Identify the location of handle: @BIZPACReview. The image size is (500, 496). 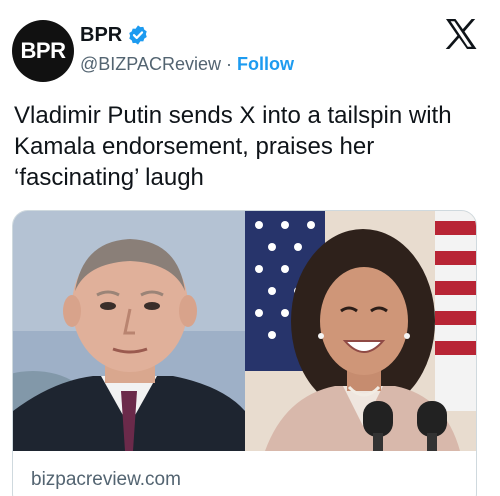
(150, 64).